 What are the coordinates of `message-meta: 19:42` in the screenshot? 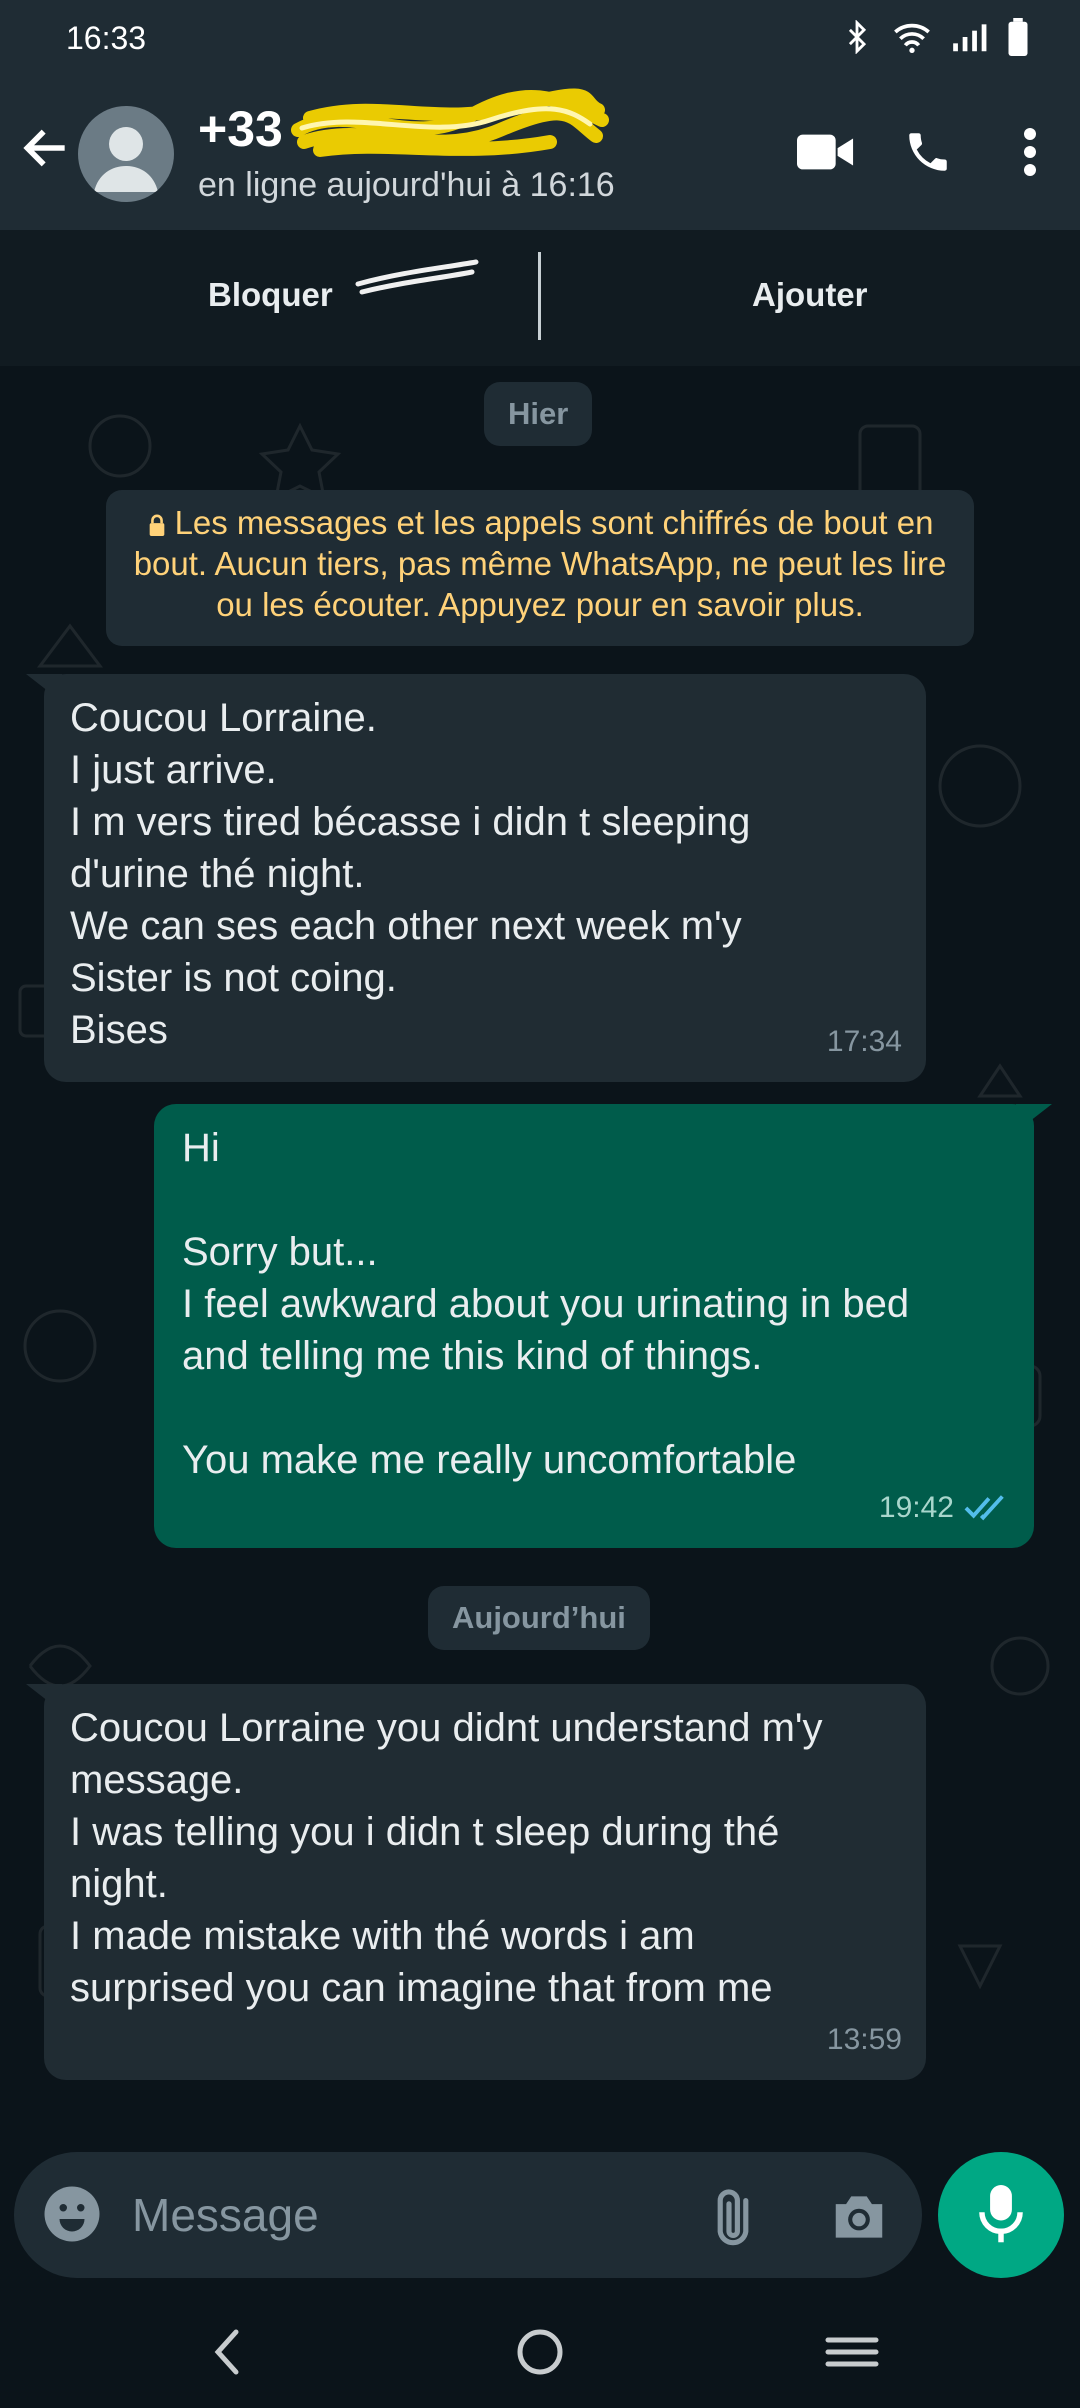 It's located at (944, 1508).